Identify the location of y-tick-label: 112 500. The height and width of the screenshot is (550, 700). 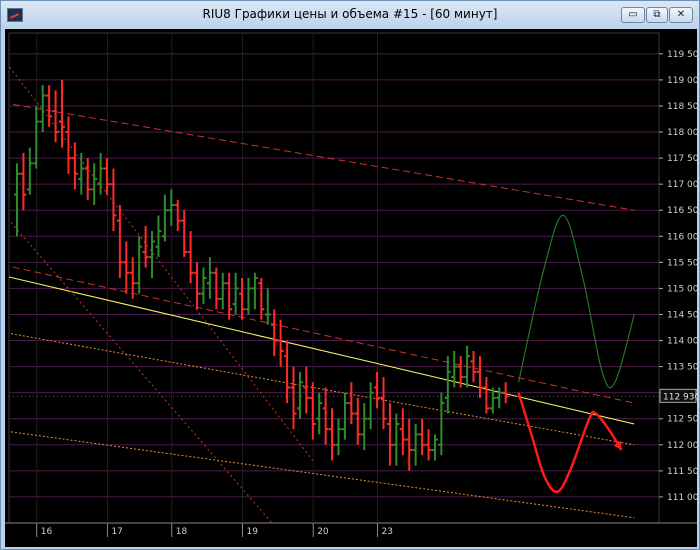
(682, 420).